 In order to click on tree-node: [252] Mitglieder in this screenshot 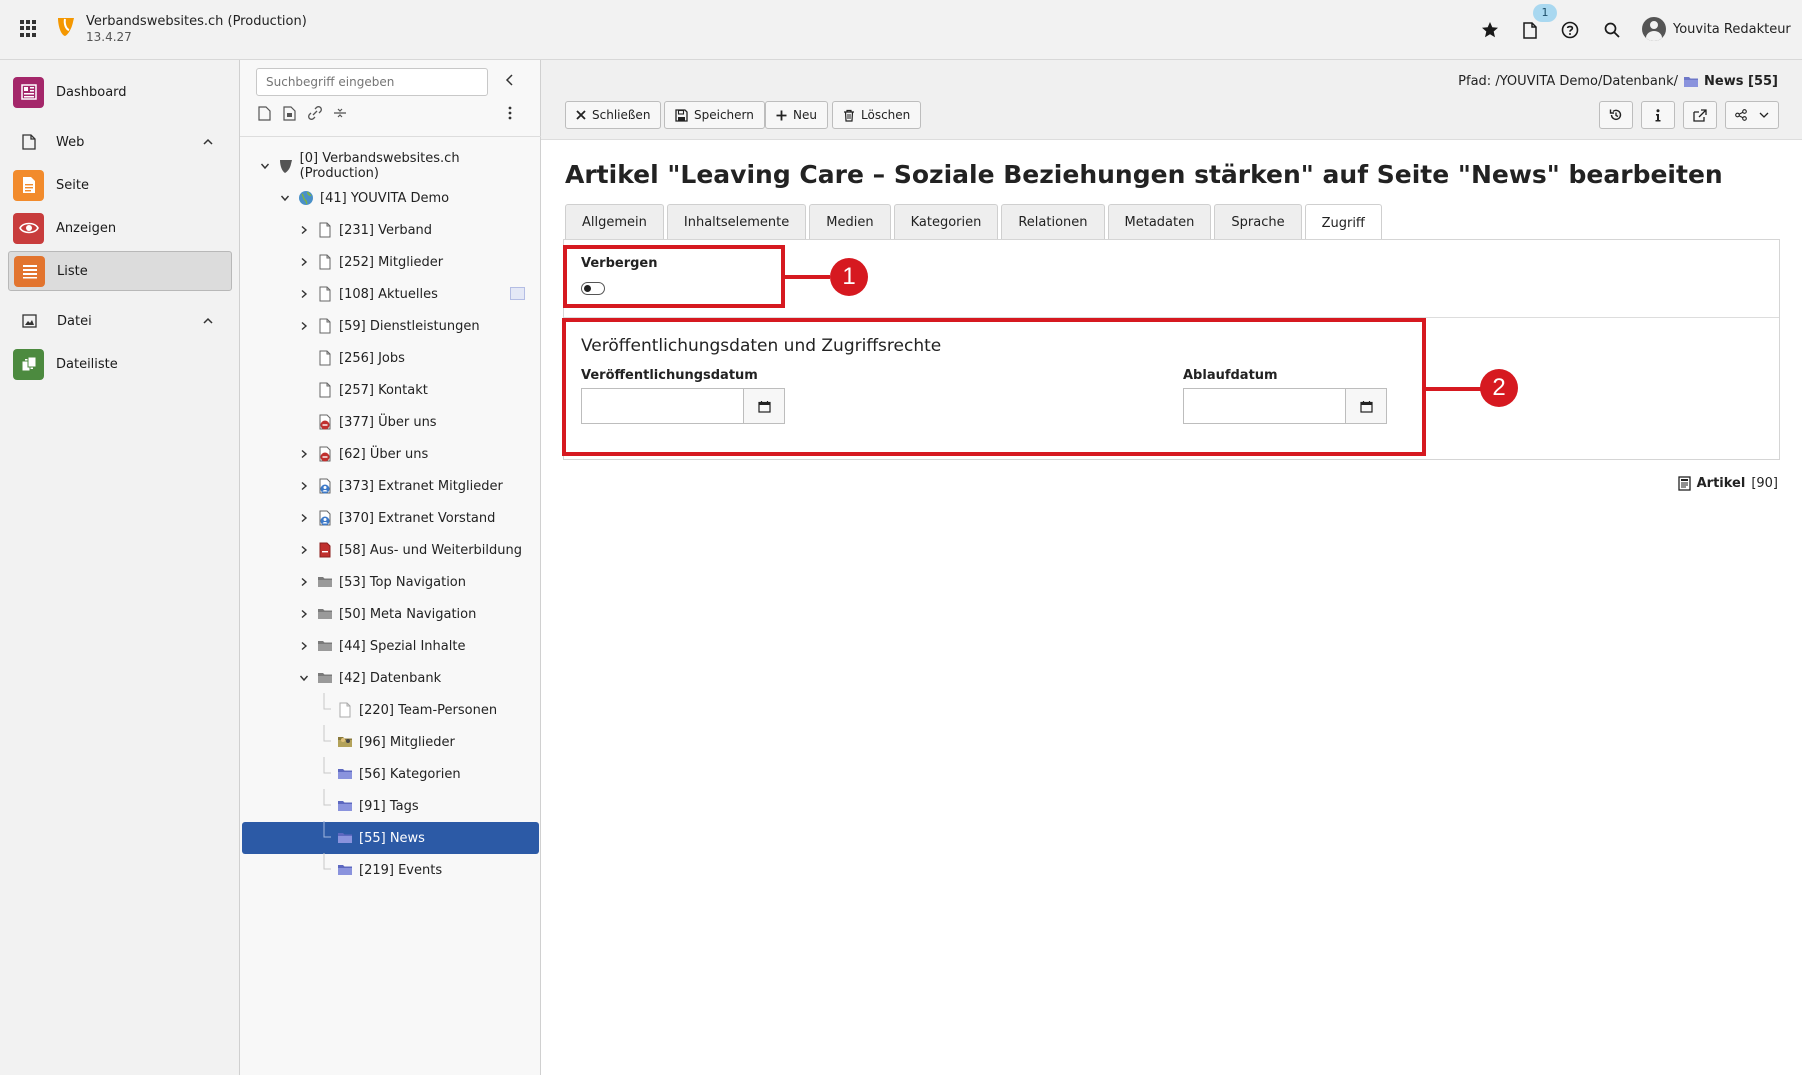, I will do `click(417, 262)`.